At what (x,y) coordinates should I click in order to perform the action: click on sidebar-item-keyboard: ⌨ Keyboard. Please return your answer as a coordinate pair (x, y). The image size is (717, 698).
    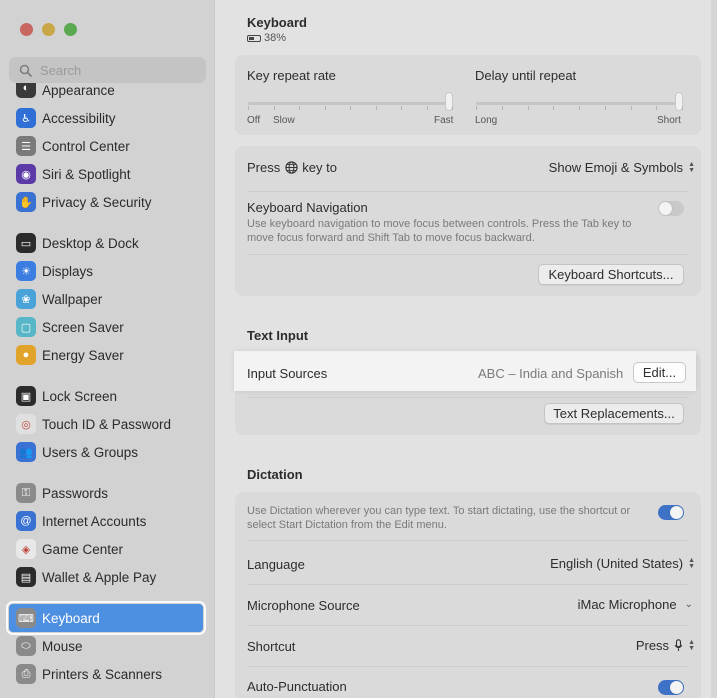
    Looking at the image, I should click on (106, 618).